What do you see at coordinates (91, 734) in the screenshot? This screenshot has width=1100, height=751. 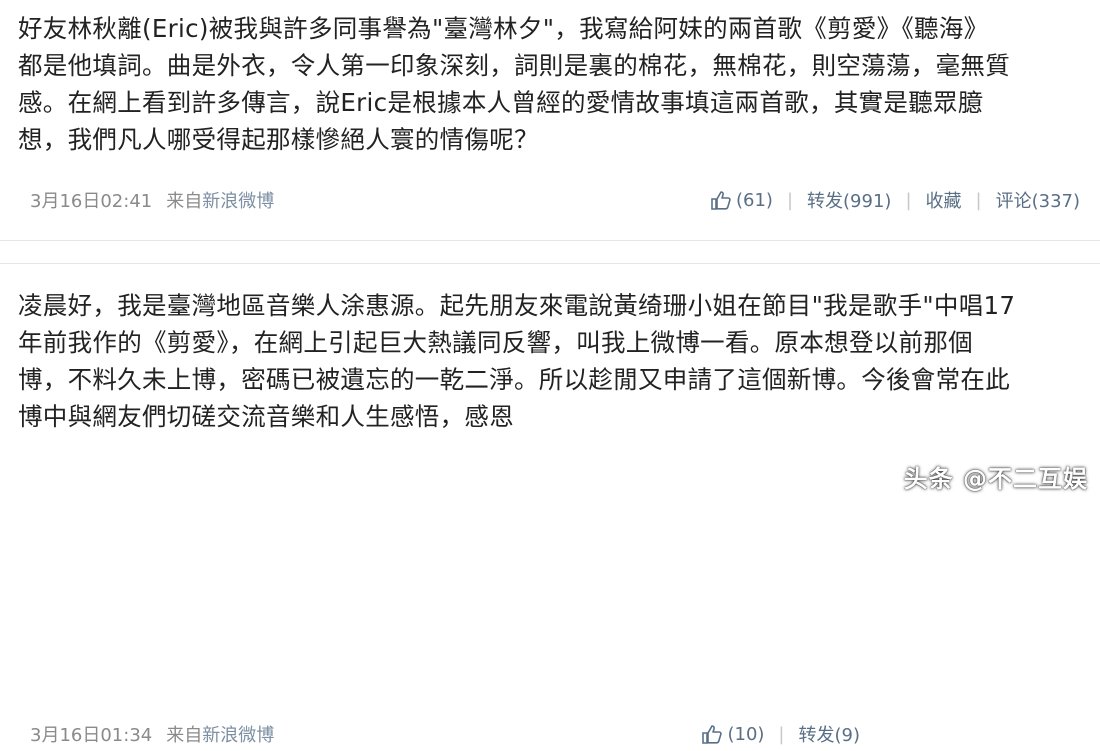 I see `post-timestamp: 3月16日01:34` at bounding box center [91, 734].